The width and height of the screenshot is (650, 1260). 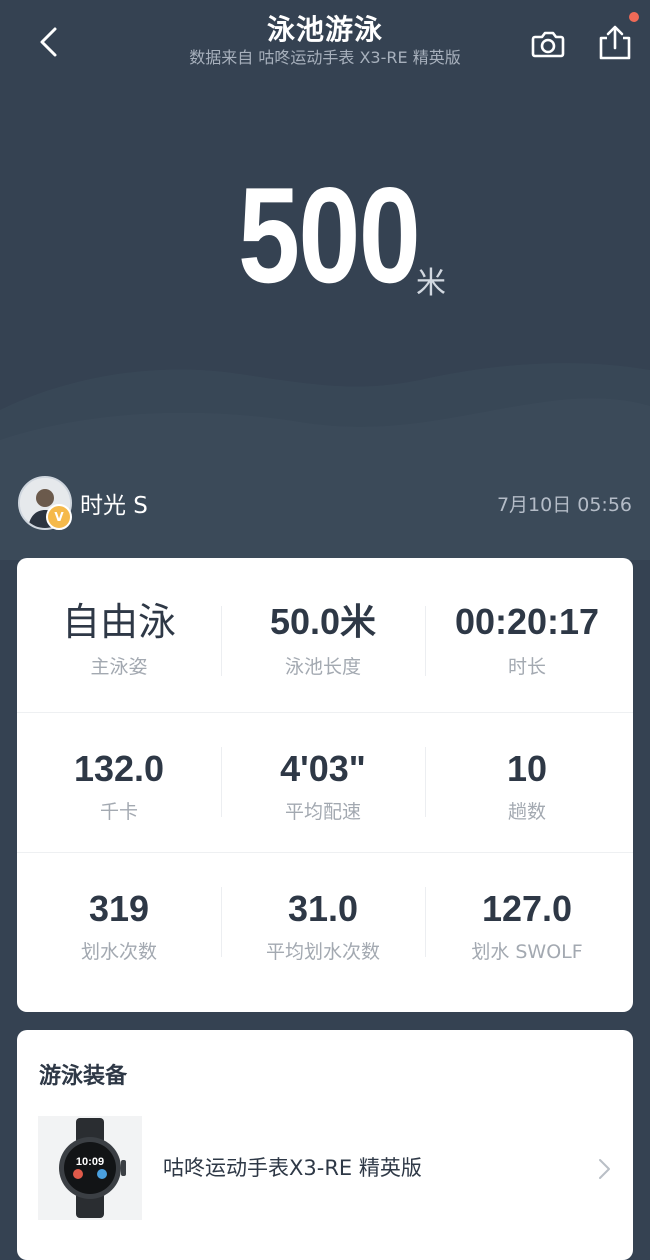 I want to click on stat-label: 划水次数, so click(x=118, y=952).